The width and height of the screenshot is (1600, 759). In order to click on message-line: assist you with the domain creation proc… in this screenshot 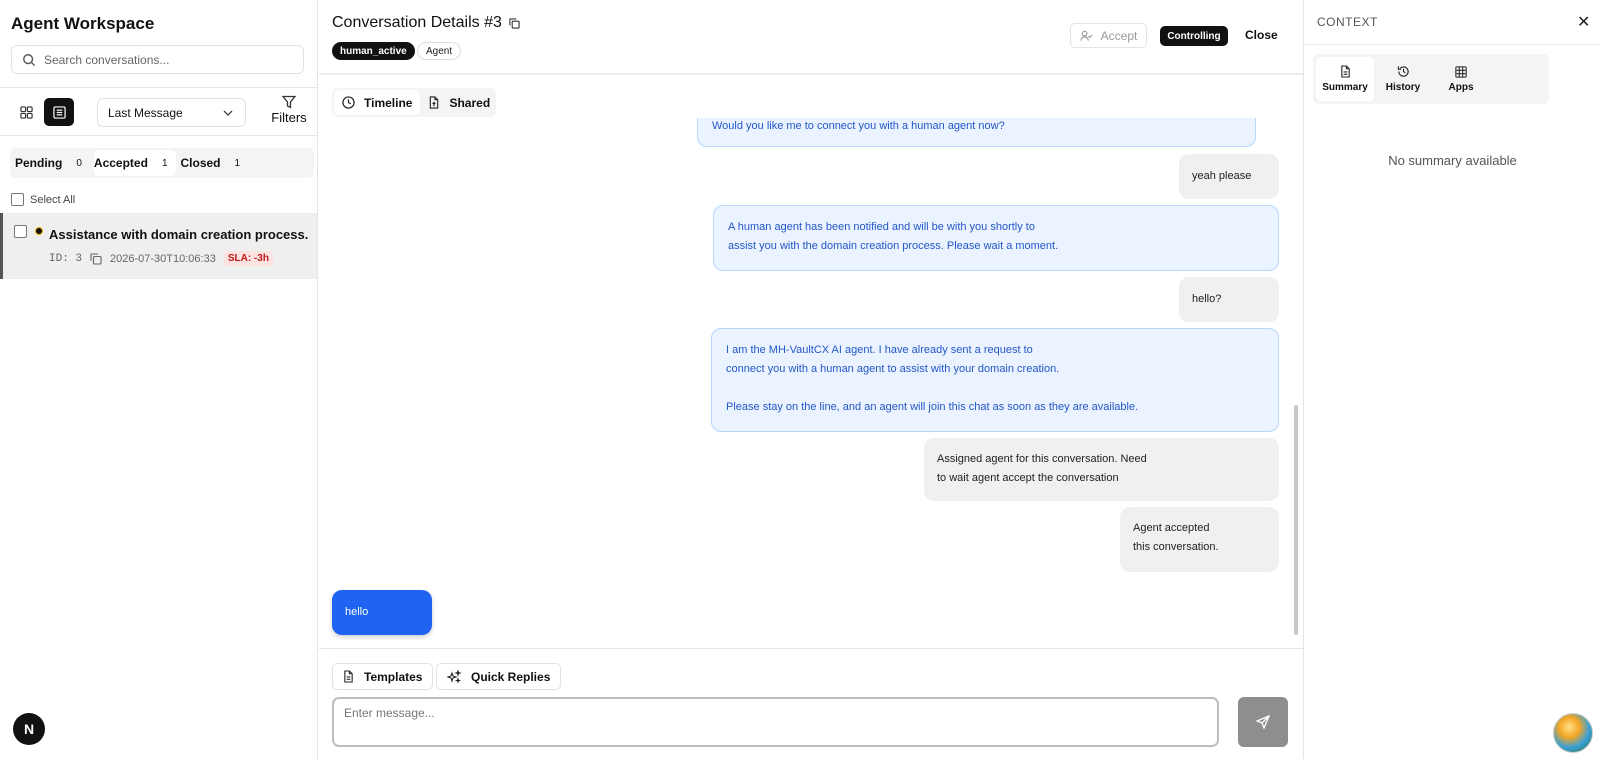, I will do `click(893, 246)`.